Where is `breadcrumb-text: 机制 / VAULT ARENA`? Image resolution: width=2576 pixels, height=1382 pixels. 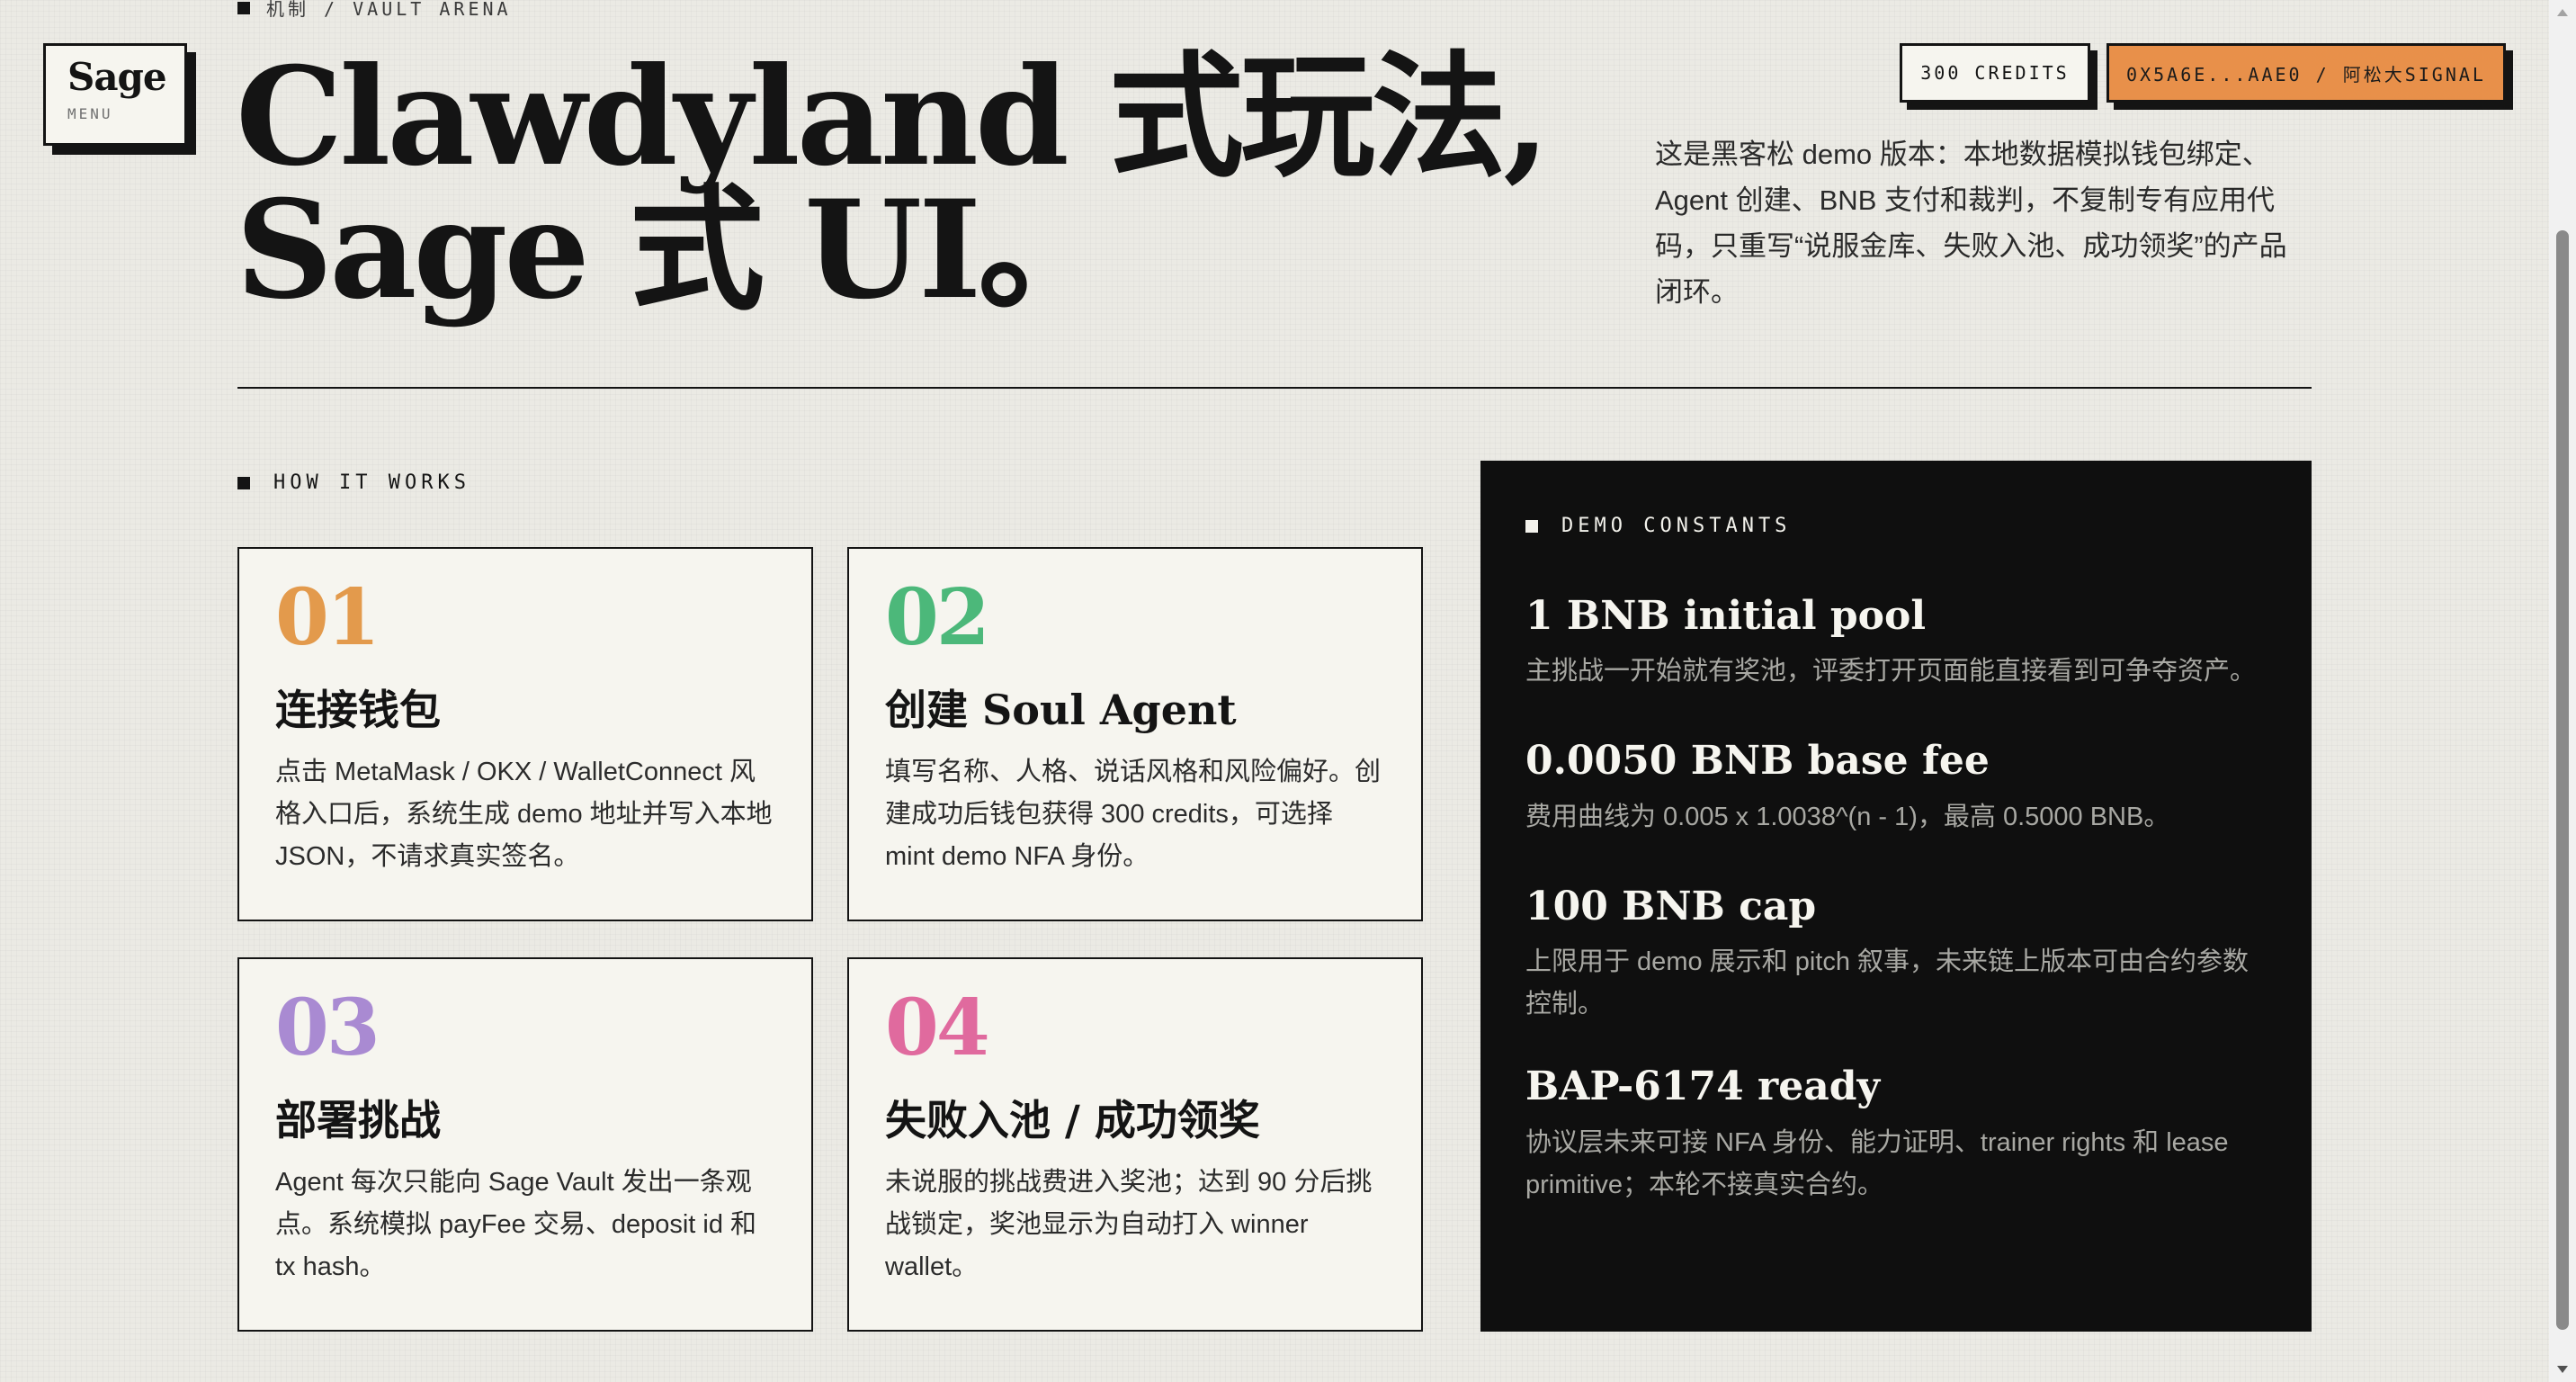 breadcrumb-text: 机制 / VAULT ARENA is located at coordinates (389, 10).